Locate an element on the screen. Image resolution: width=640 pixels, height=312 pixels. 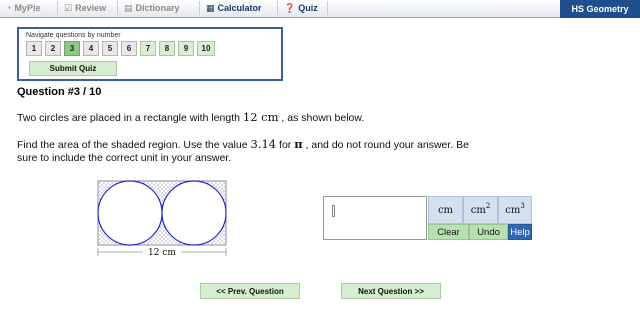
figure-length-label: 12 cm is located at coordinates (162, 253).